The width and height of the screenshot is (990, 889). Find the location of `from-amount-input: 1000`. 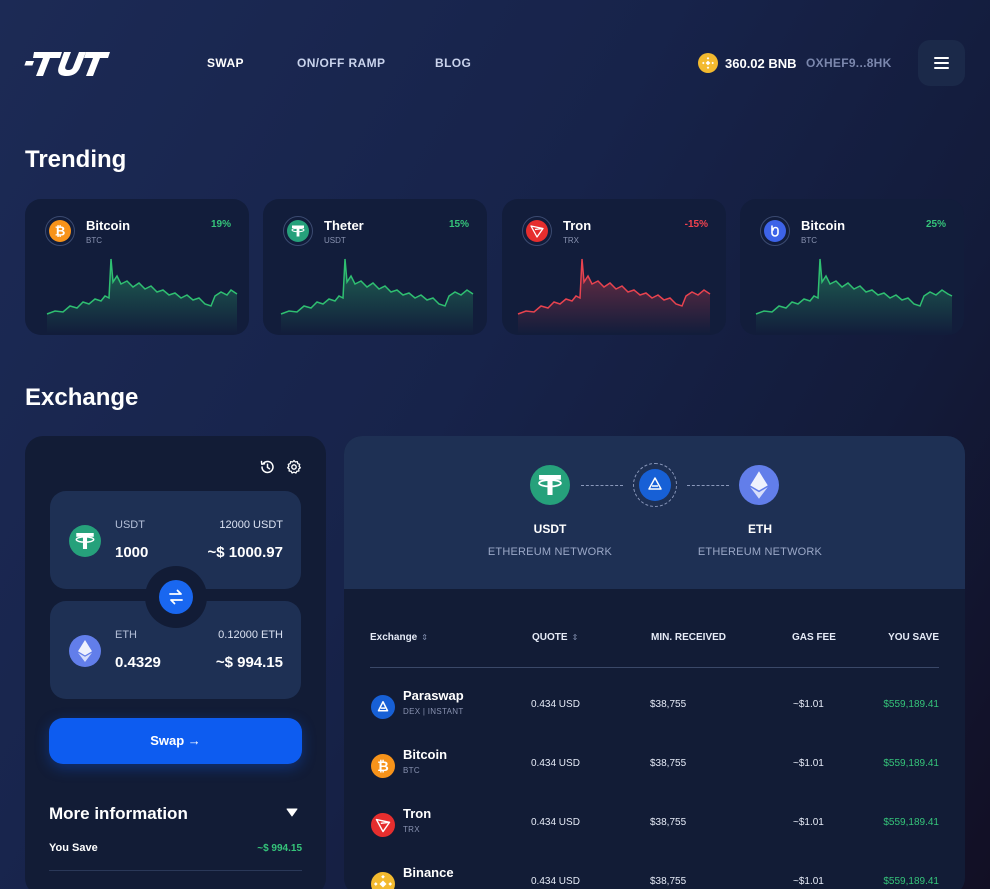

from-amount-input: 1000 is located at coordinates (131, 552).